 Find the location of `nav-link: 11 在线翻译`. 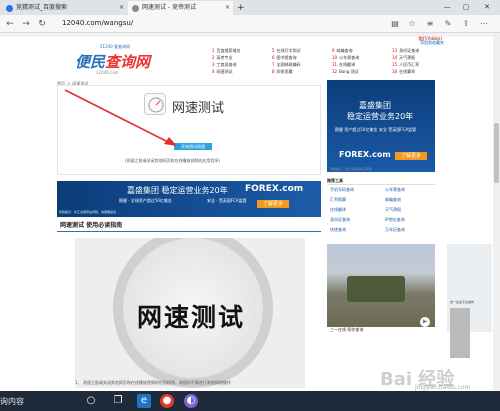

nav-link: 11 在线翻译 is located at coordinates (343, 65).